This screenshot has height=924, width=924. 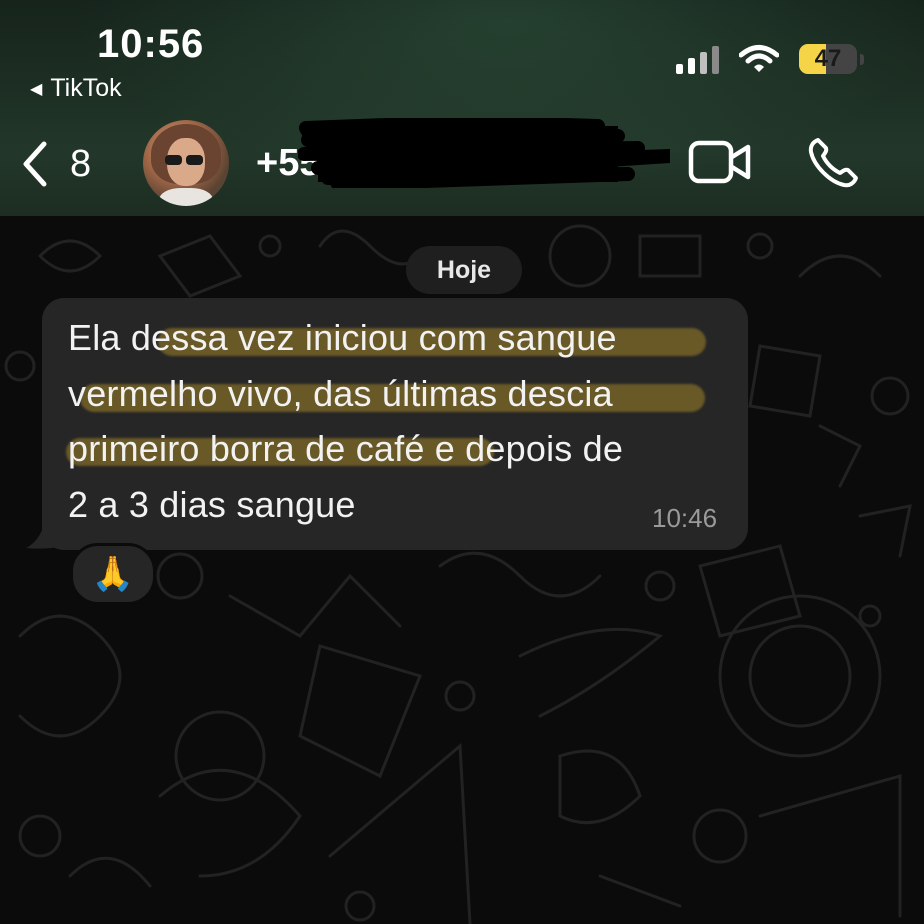 I want to click on chevron-left-icon, so click(x=35, y=164).